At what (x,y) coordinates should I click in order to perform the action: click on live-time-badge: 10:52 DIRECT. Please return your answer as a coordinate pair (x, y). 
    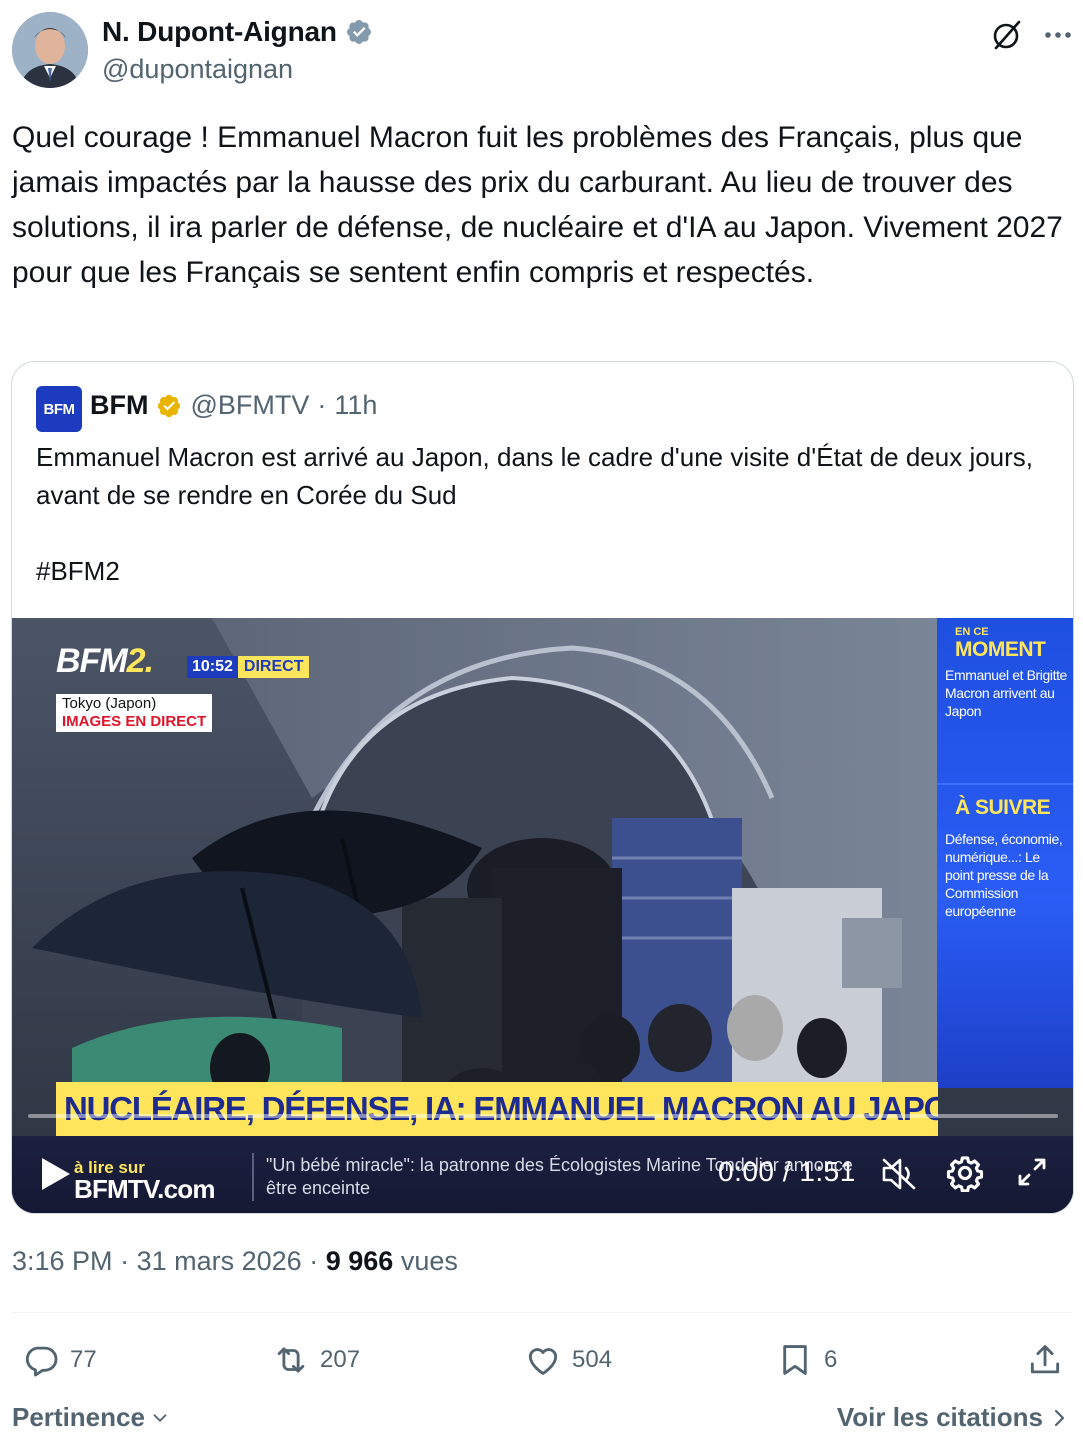
    Looking at the image, I should click on (248, 667).